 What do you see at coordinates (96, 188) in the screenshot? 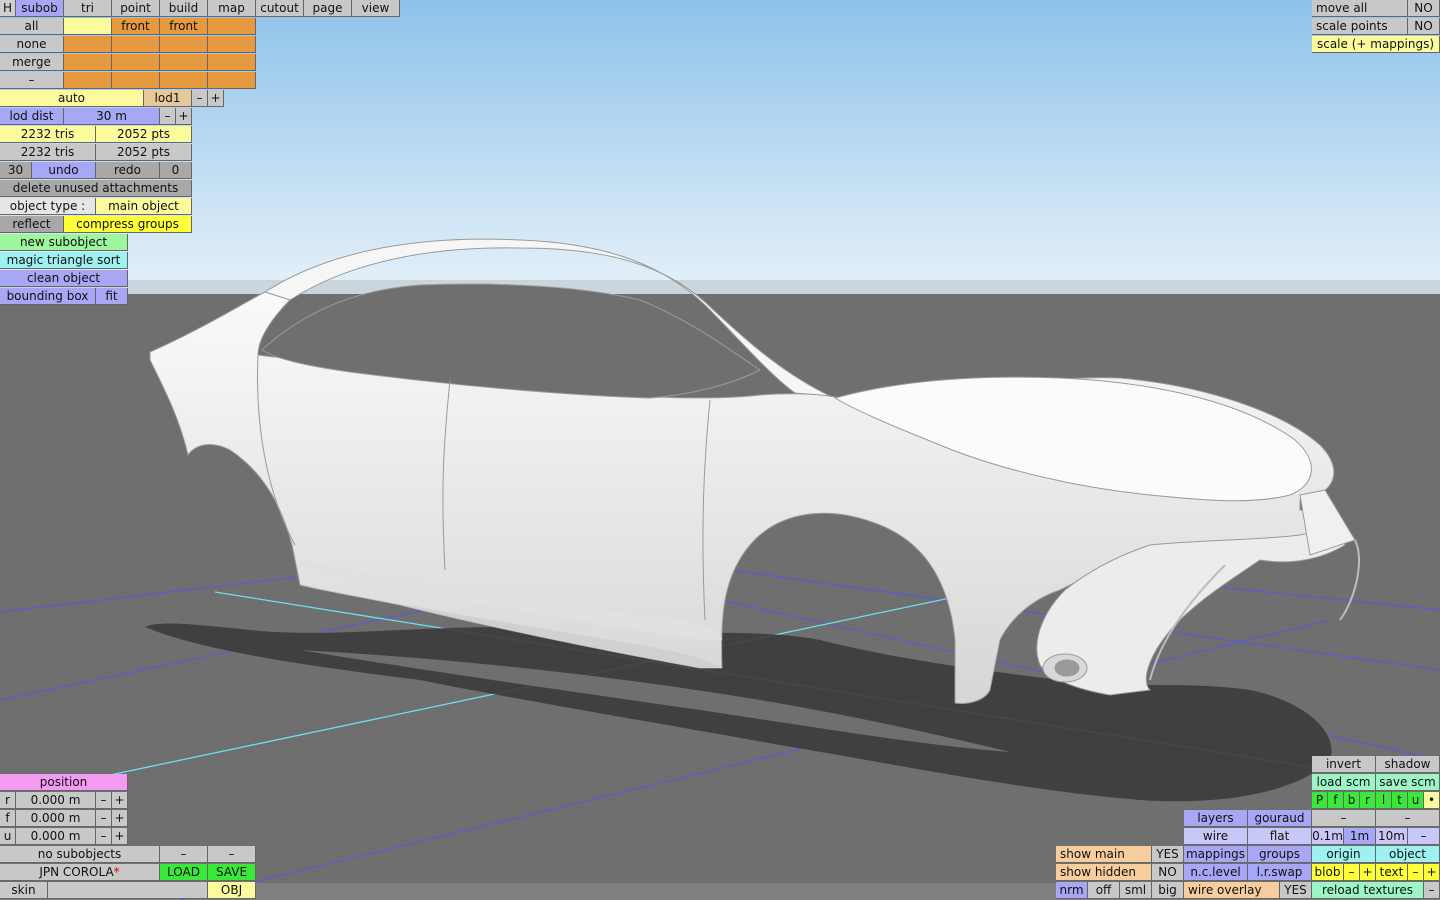
I see `delete-unused-attachments-button: delete unused attachments` at bounding box center [96, 188].